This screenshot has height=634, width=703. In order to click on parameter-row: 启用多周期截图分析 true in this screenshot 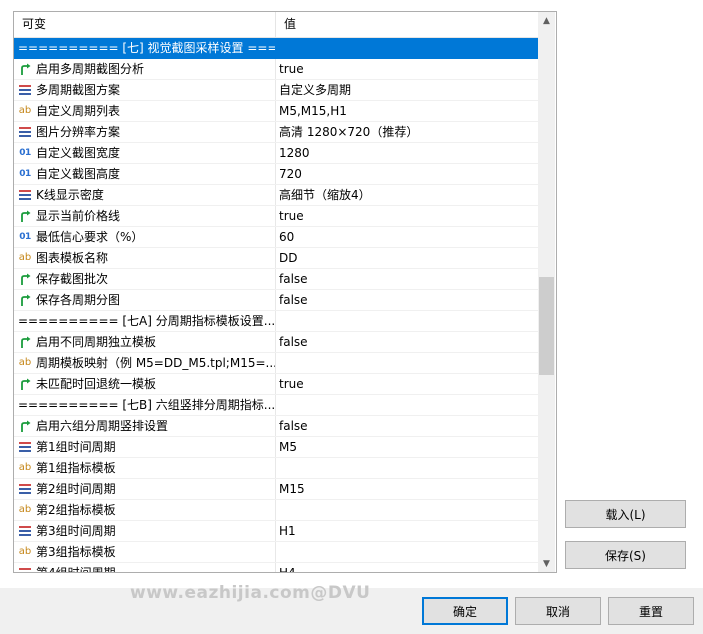, I will do `click(276, 69)`.